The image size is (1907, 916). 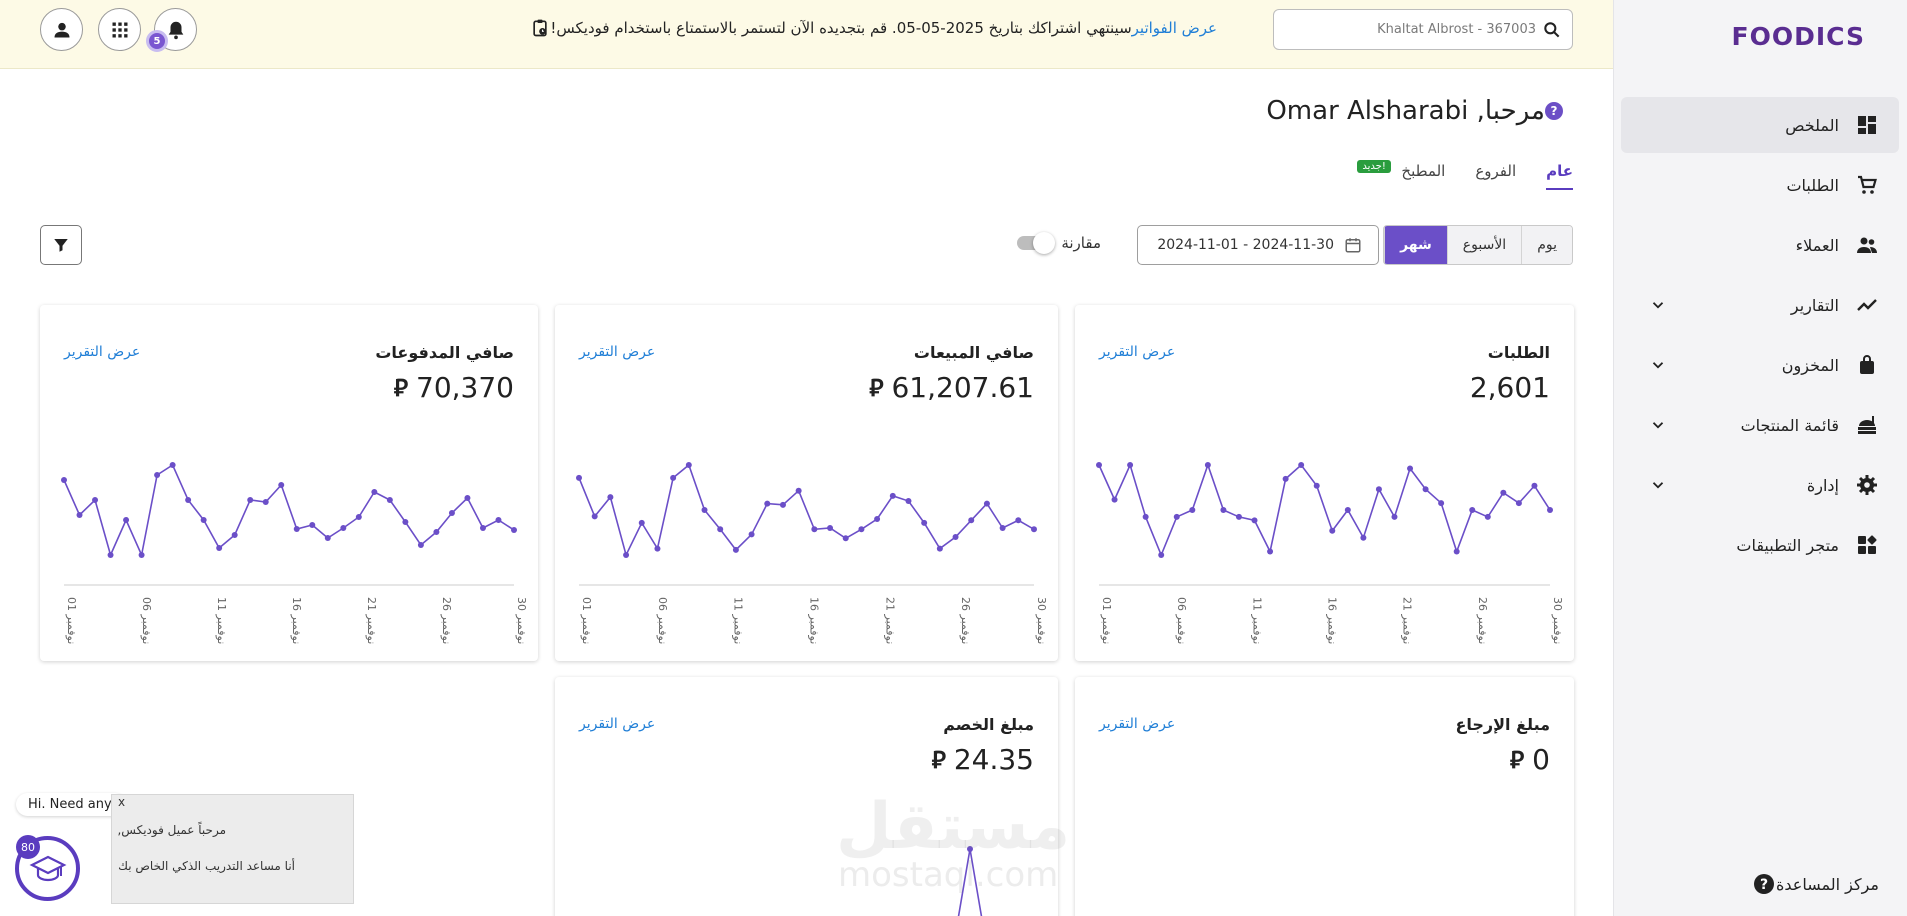 What do you see at coordinates (1760, 425) in the screenshot?
I see `sidebar-item-5: قائمة المنتجات` at bounding box center [1760, 425].